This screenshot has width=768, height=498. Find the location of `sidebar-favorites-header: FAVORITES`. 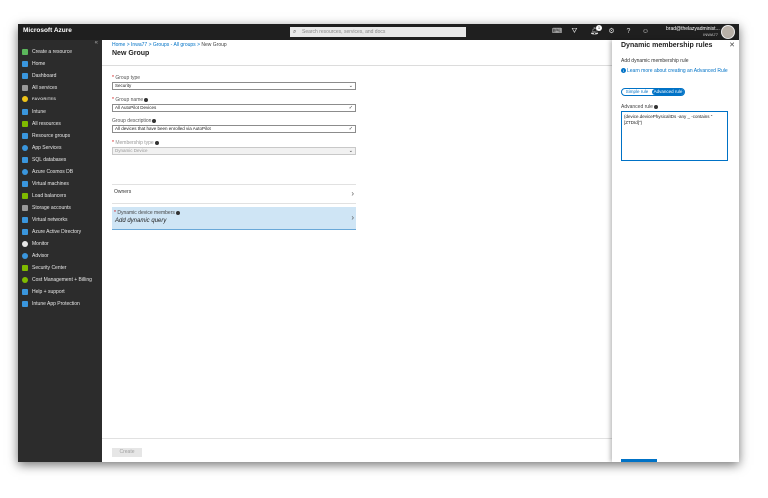

sidebar-favorites-header: FAVORITES is located at coordinates (60, 99).